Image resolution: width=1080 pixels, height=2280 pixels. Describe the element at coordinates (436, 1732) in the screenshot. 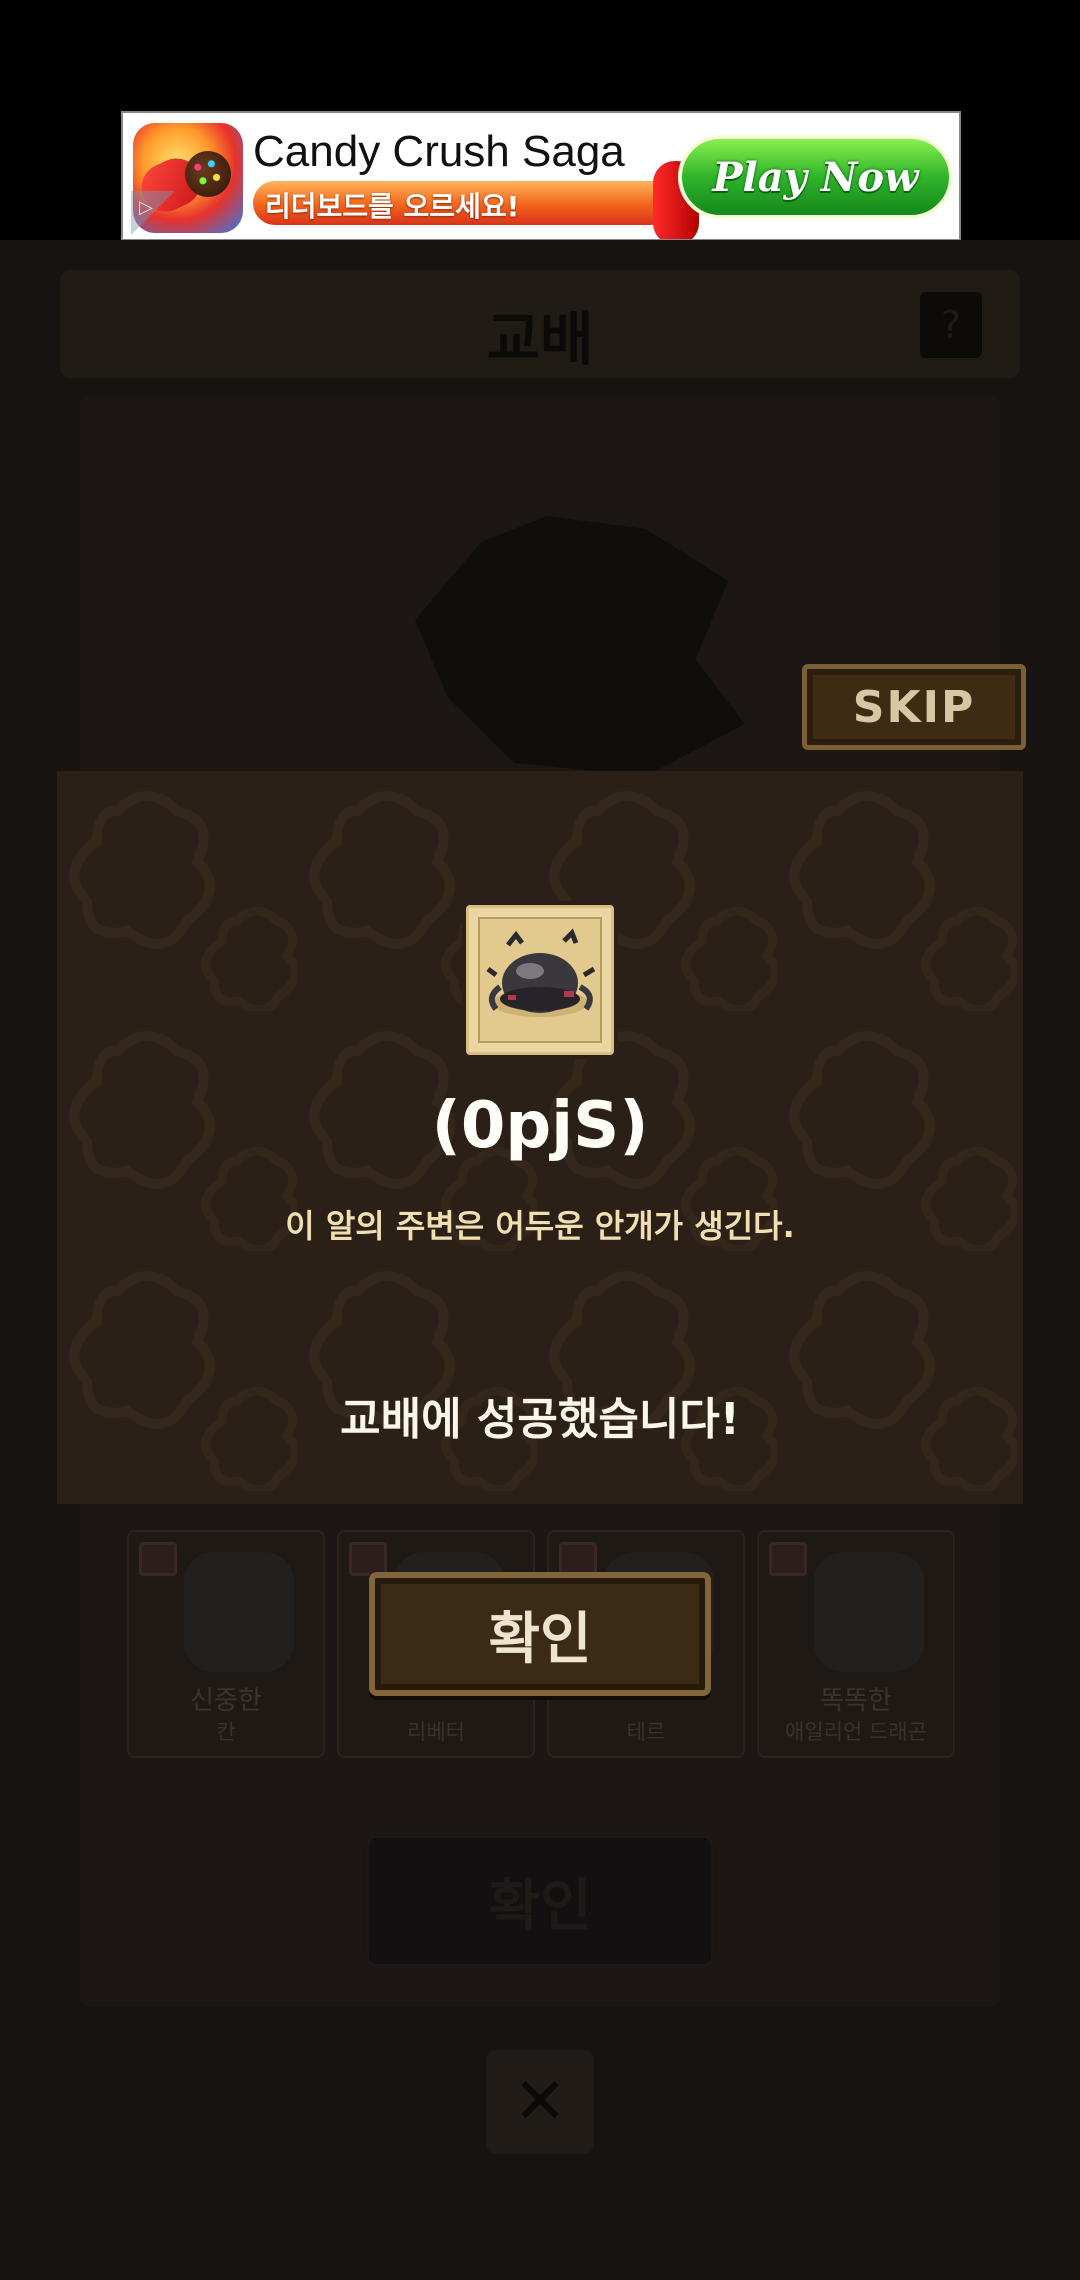

I see `dragon-card-type: 리베터` at that location.